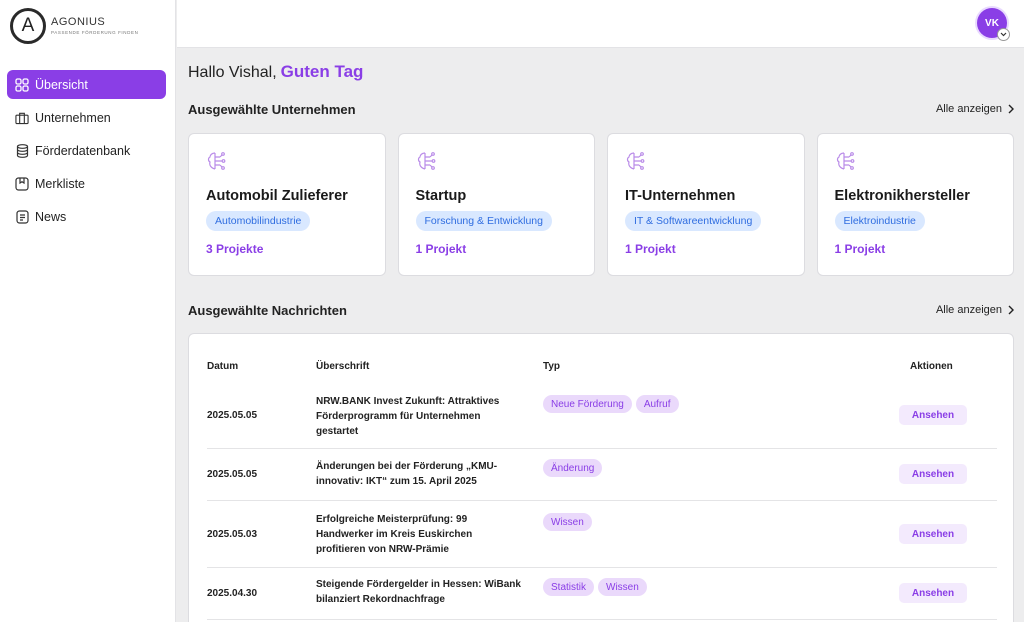  Describe the element at coordinates (600, 24) in the screenshot. I see `topbar: VK` at that location.